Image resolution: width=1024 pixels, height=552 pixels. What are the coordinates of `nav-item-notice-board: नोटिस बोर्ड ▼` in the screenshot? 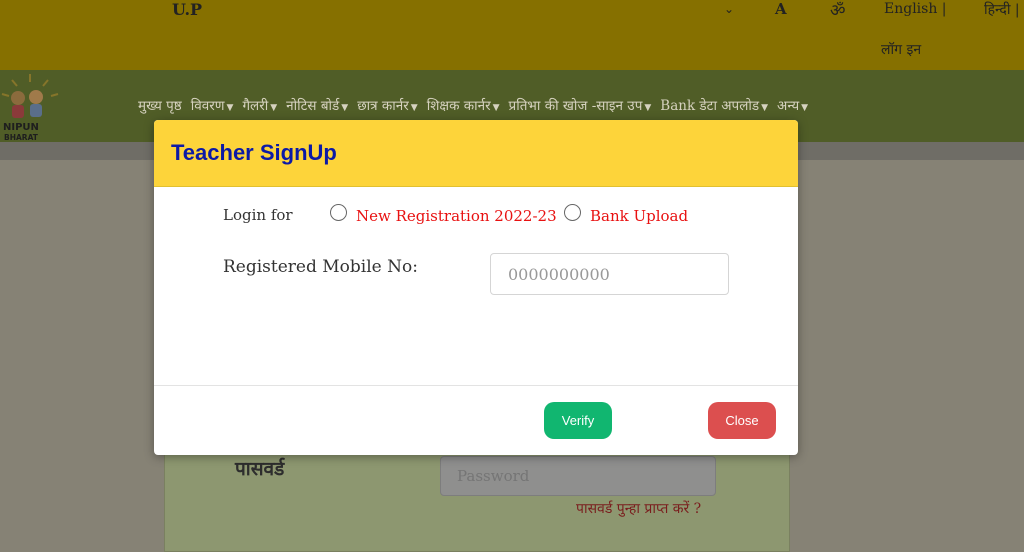 It's located at (317, 105).